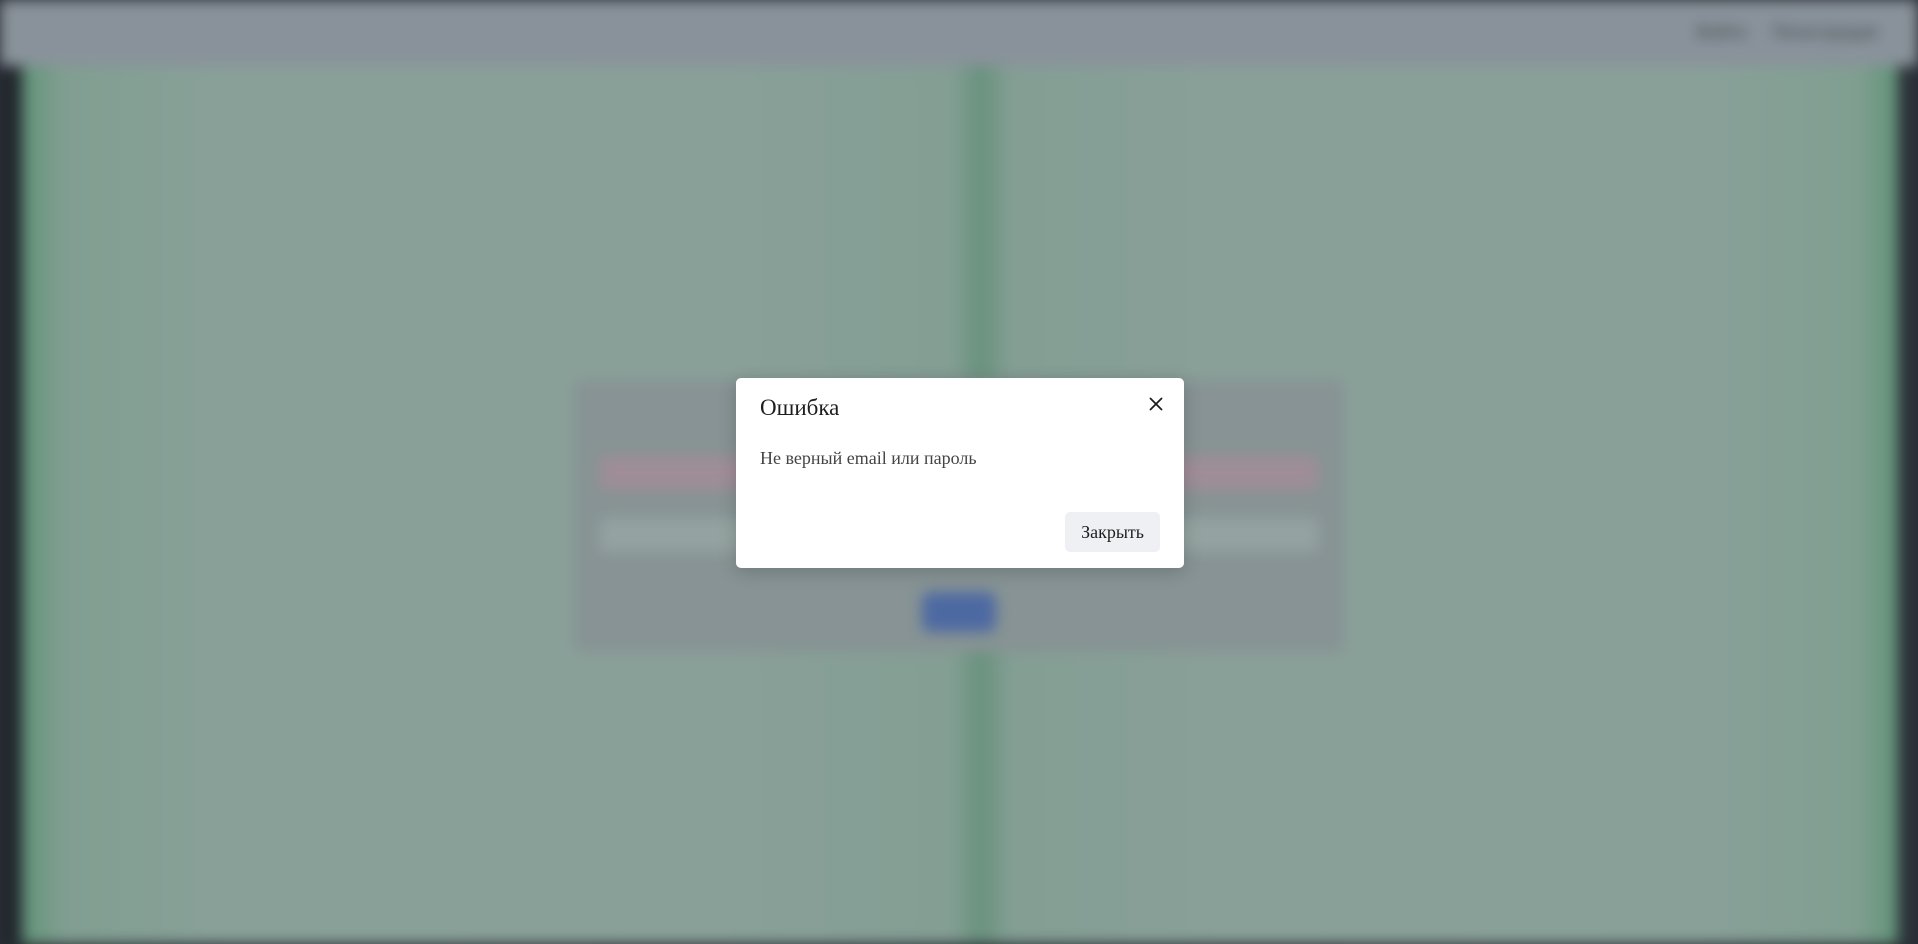  I want to click on close-dialog-button: Закрыть, so click(1112, 532).